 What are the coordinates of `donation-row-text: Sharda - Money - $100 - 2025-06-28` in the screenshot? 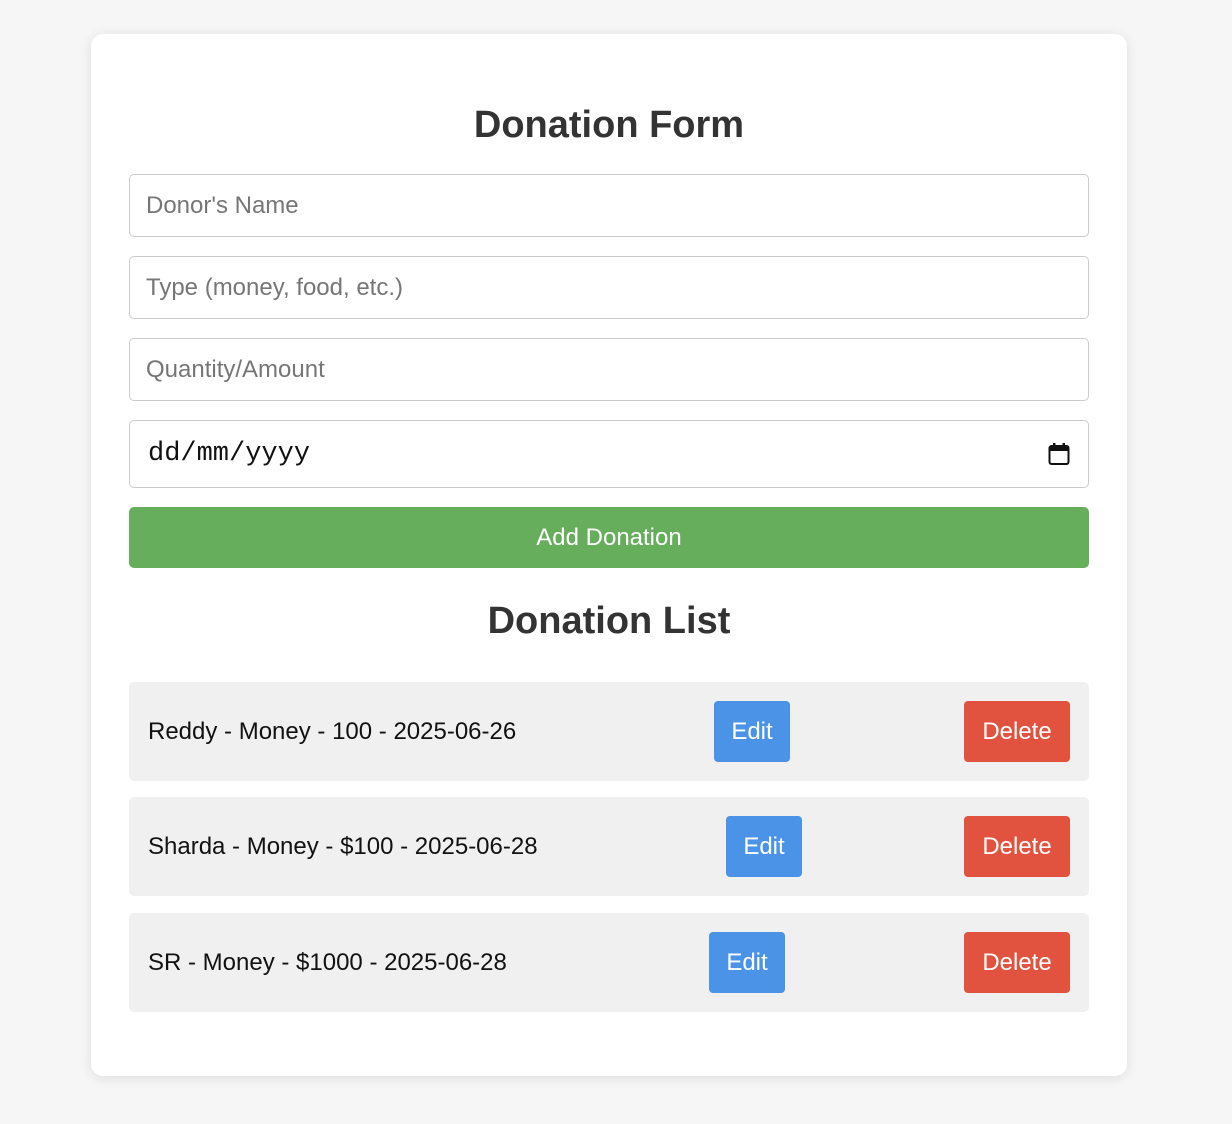 It's located at (343, 846).